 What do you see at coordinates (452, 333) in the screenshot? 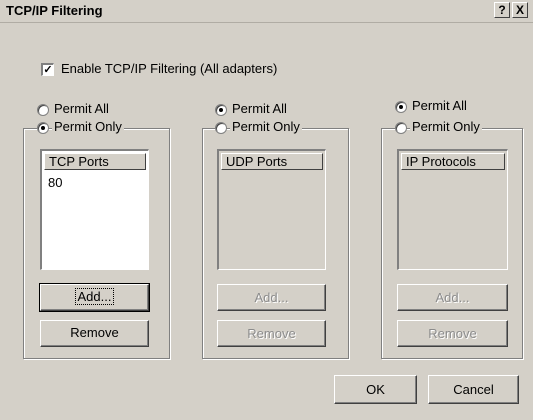
I see `ip-remove-button: Remove` at bounding box center [452, 333].